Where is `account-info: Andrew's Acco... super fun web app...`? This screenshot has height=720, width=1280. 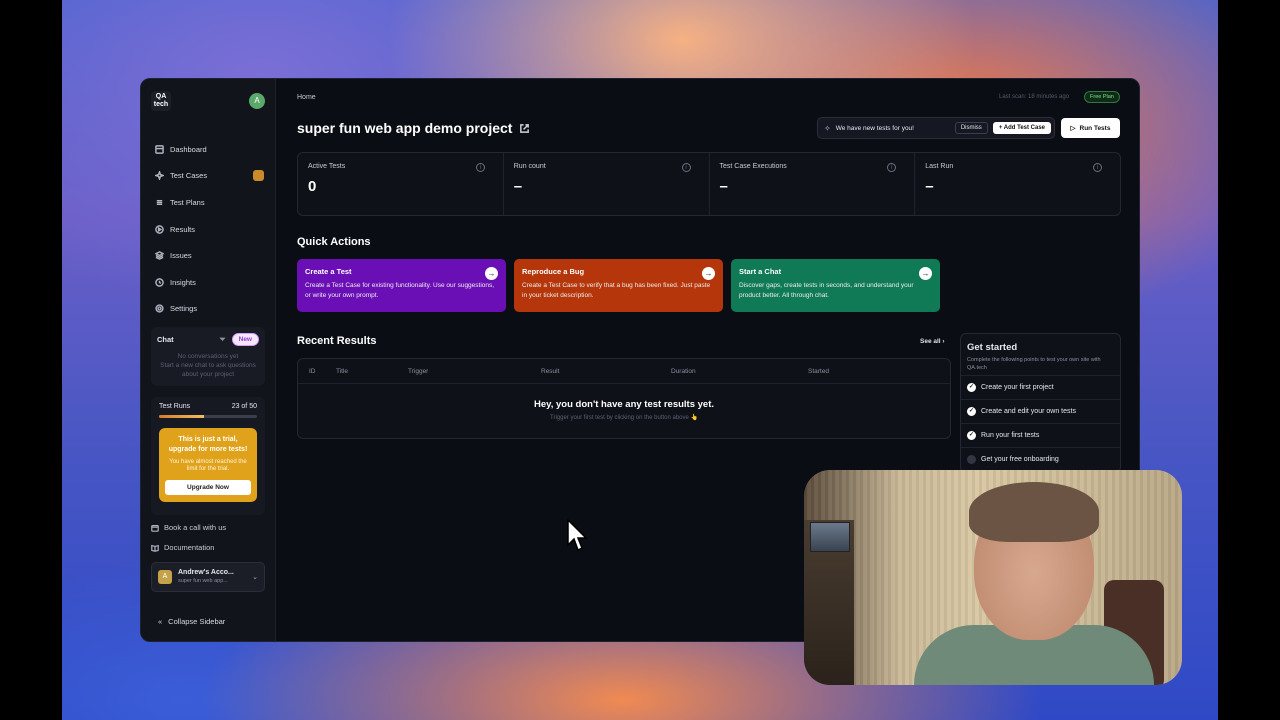
account-info: Andrew's Acco... super fun web app... is located at coordinates (206, 577).